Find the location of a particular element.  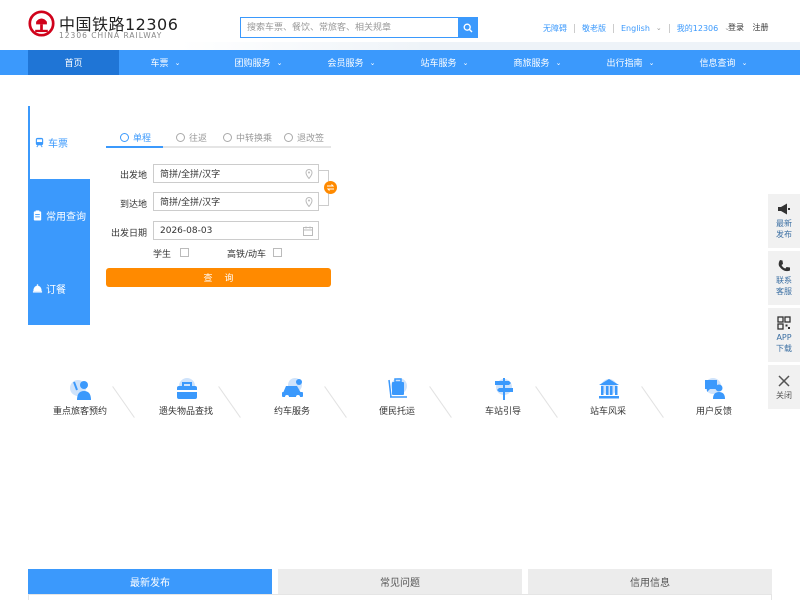

service-label: 用户反馈 is located at coordinates (713, 412).